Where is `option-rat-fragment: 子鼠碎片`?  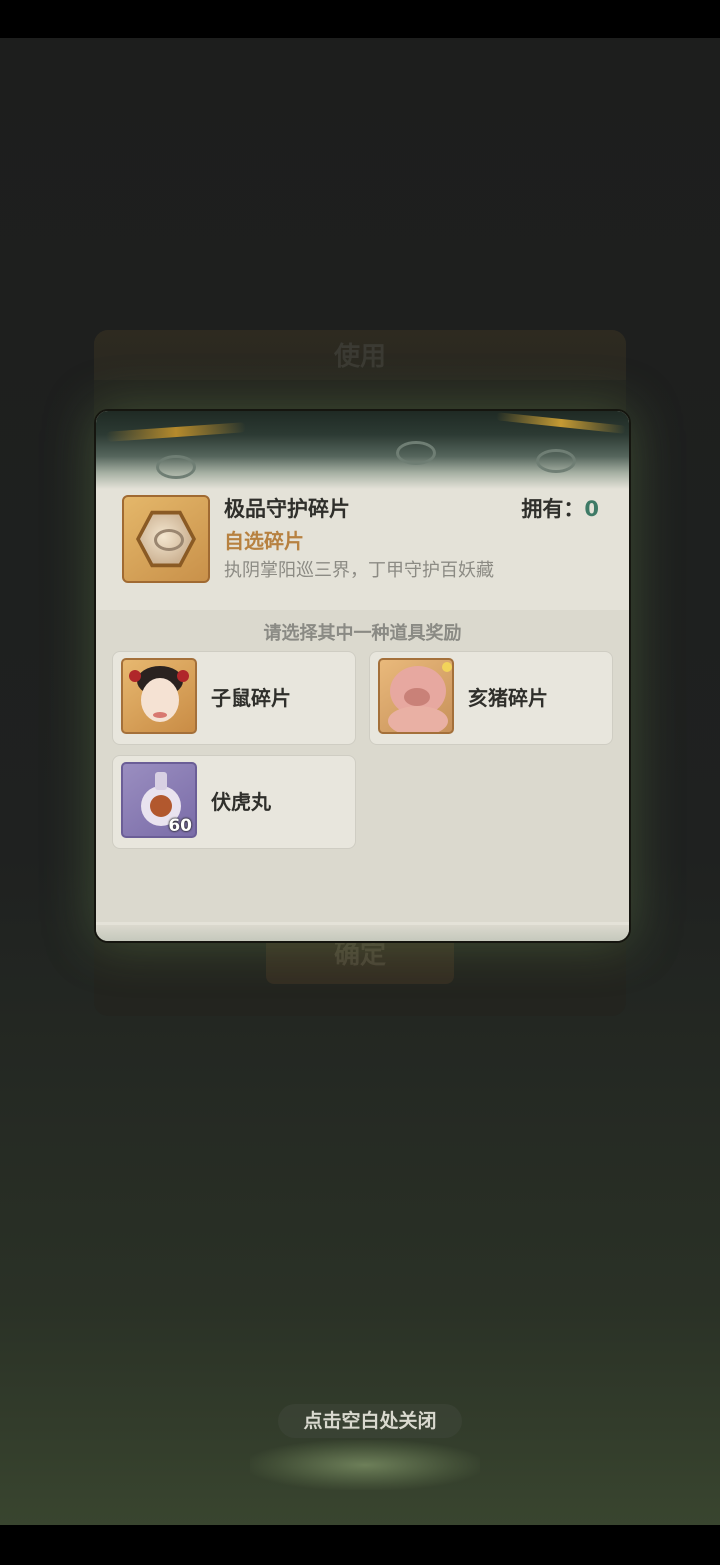 option-rat-fragment: 子鼠碎片 is located at coordinates (234, 698).